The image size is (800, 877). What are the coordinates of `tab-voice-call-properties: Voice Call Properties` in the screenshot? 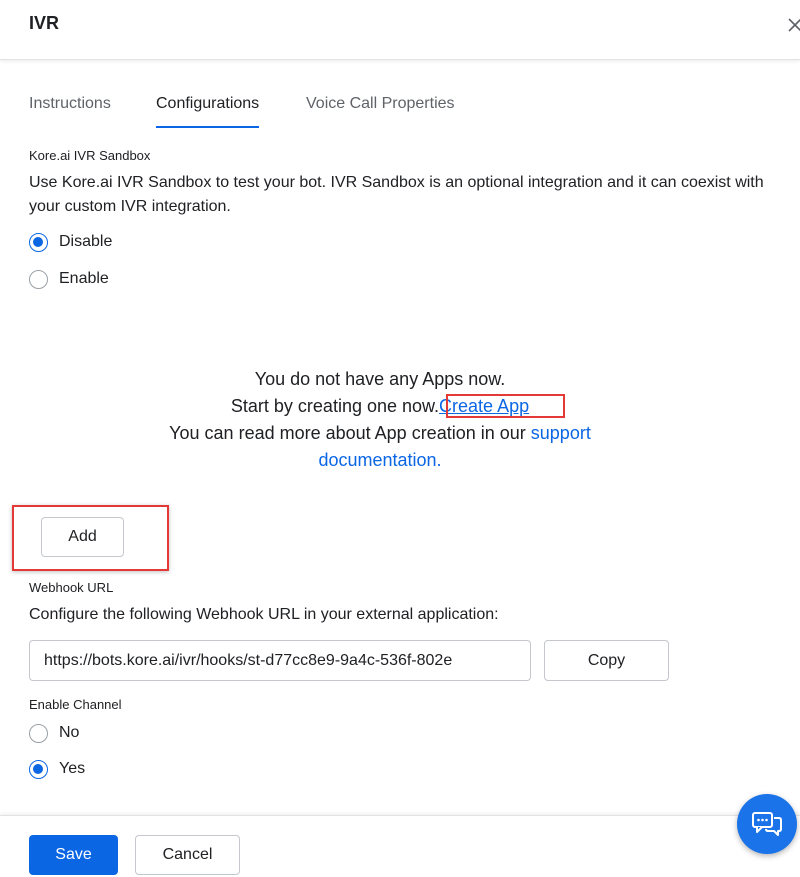 It's located at (380, 111).